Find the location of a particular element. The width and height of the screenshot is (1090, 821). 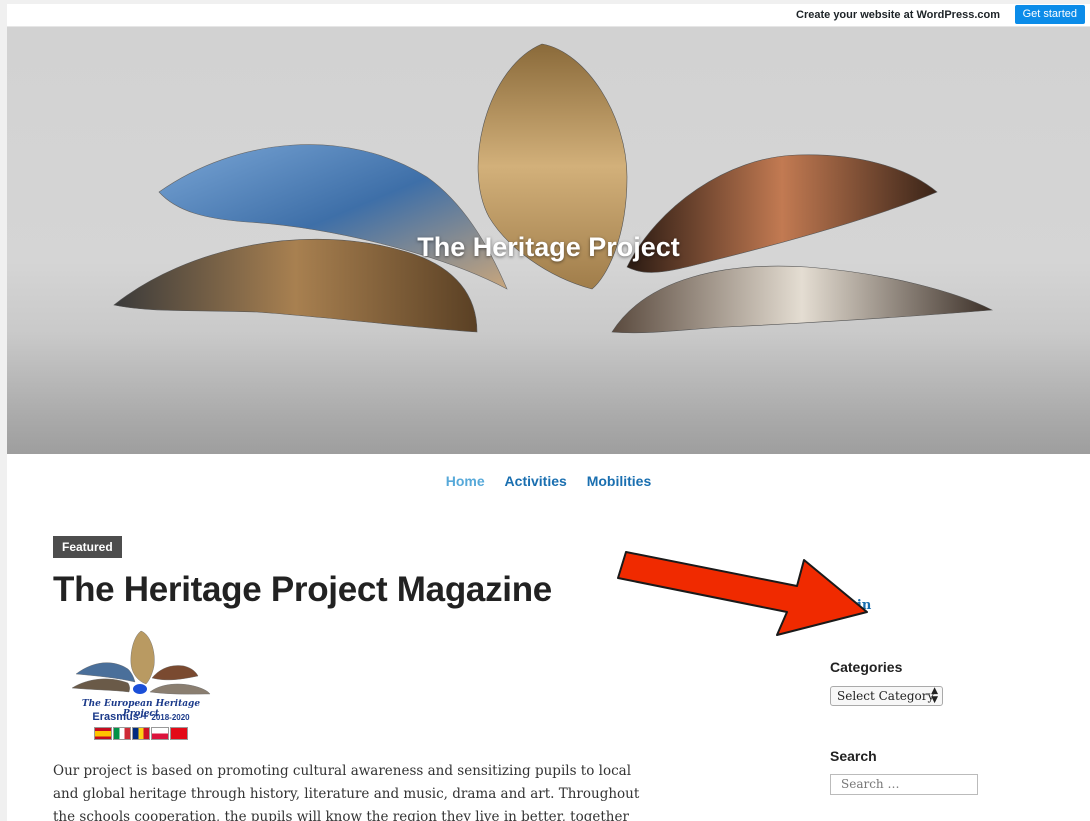

red-arrow-annotation is located at coordinates (742, 593).